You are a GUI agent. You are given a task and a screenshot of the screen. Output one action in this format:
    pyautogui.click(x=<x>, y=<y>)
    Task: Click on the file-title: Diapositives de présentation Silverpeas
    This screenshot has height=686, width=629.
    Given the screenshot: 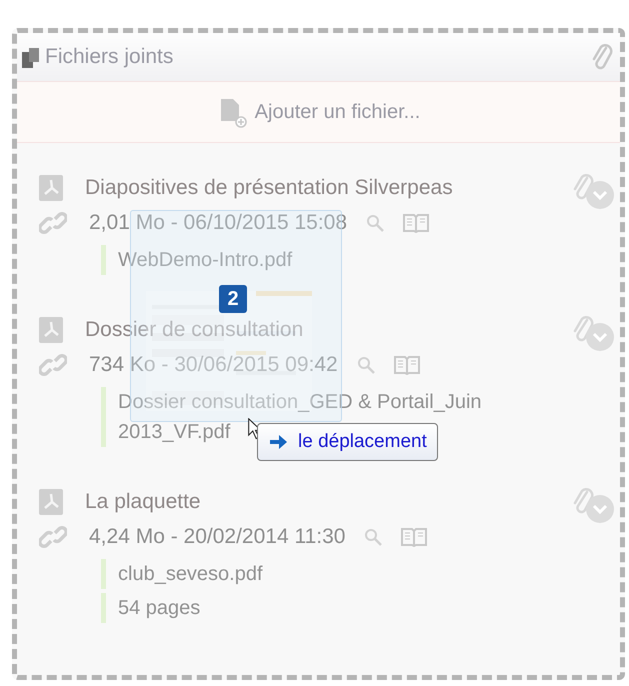 What is the action you would take?
    pyautogui.click(x=317, y=188)
    